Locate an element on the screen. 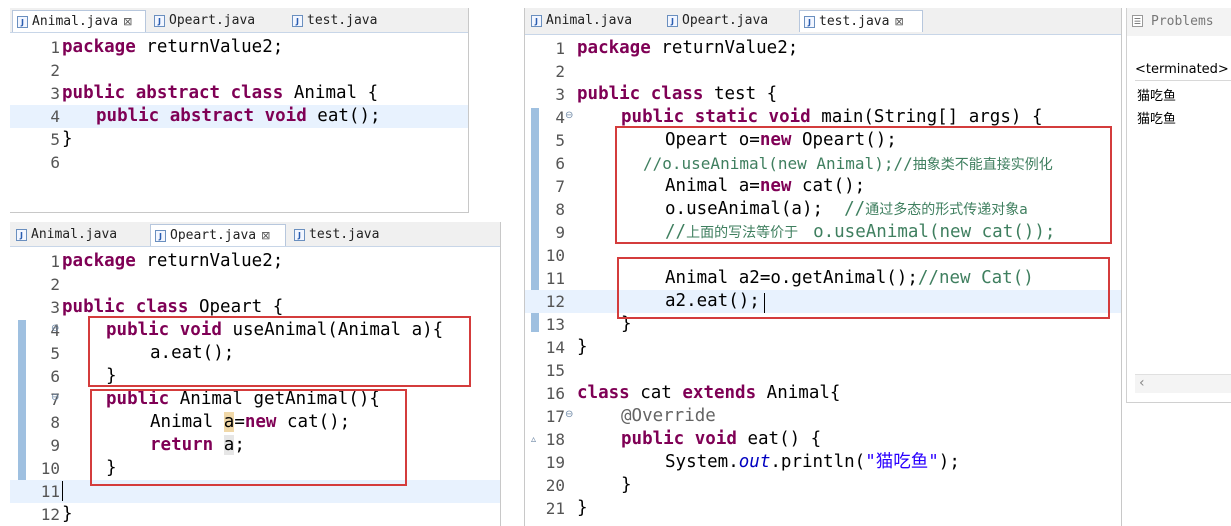  line-number: 19 is located at coordinates (555, 462).